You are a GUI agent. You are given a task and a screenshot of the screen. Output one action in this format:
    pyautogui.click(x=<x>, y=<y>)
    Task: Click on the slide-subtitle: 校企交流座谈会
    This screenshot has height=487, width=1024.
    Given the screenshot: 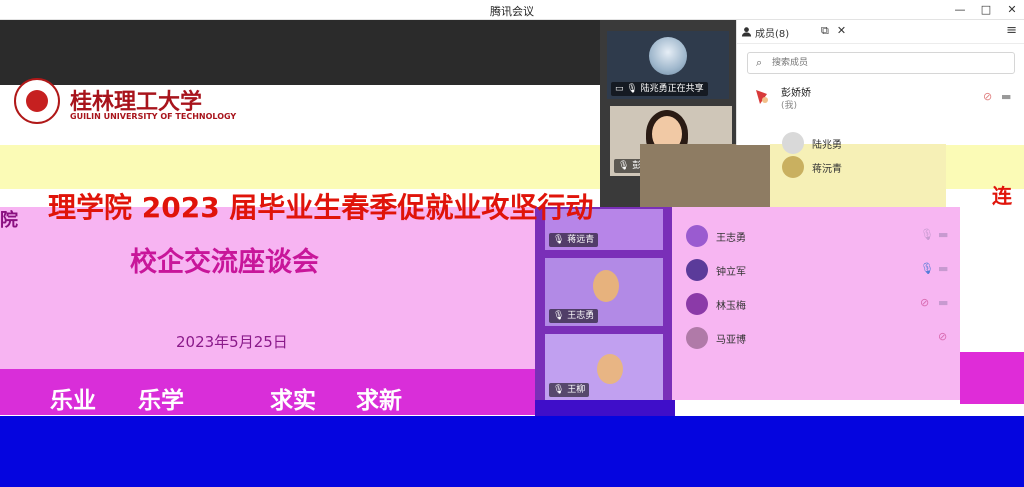 What is the action you would take?
    pyautogui.click(x=224, y=262)
    